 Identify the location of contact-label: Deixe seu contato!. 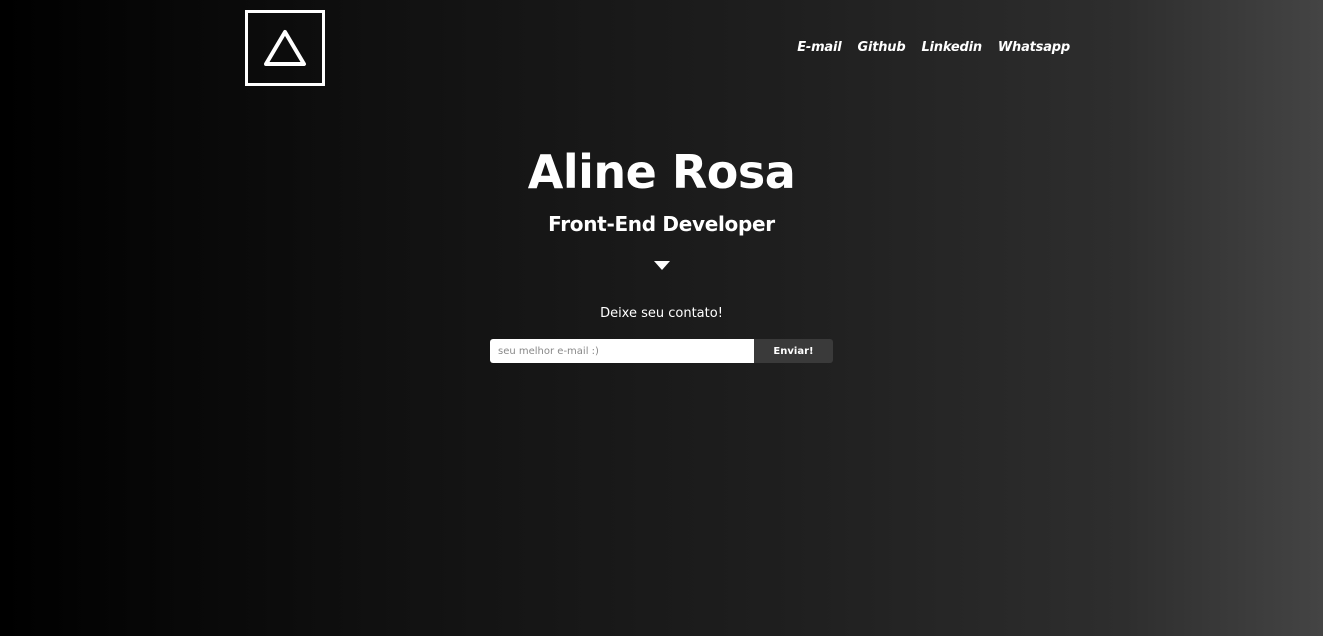
(661, 313).